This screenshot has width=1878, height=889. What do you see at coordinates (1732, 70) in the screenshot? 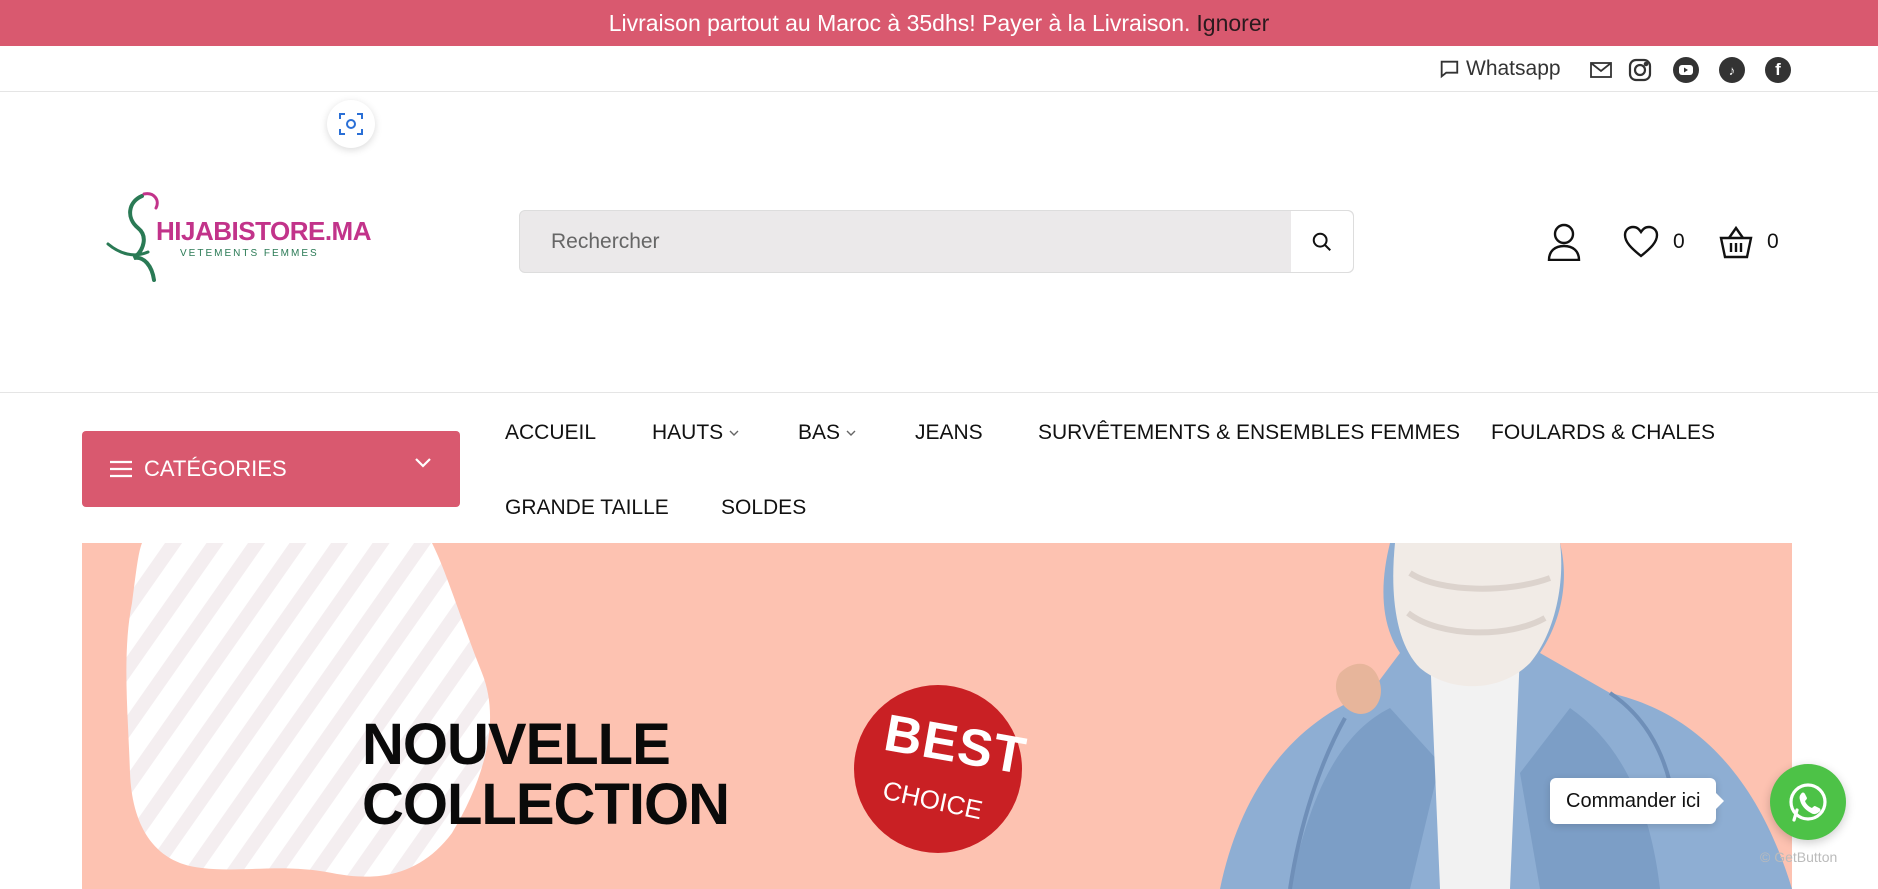
I see `tiktok-icon: ♪` at bounding box center [1732, 70].